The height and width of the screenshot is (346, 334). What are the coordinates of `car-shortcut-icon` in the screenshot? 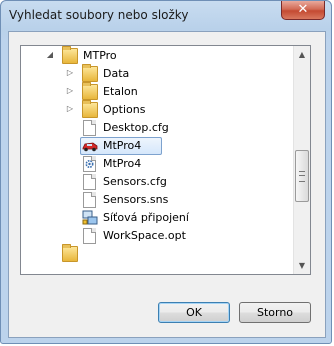 It's located at (90, 146).